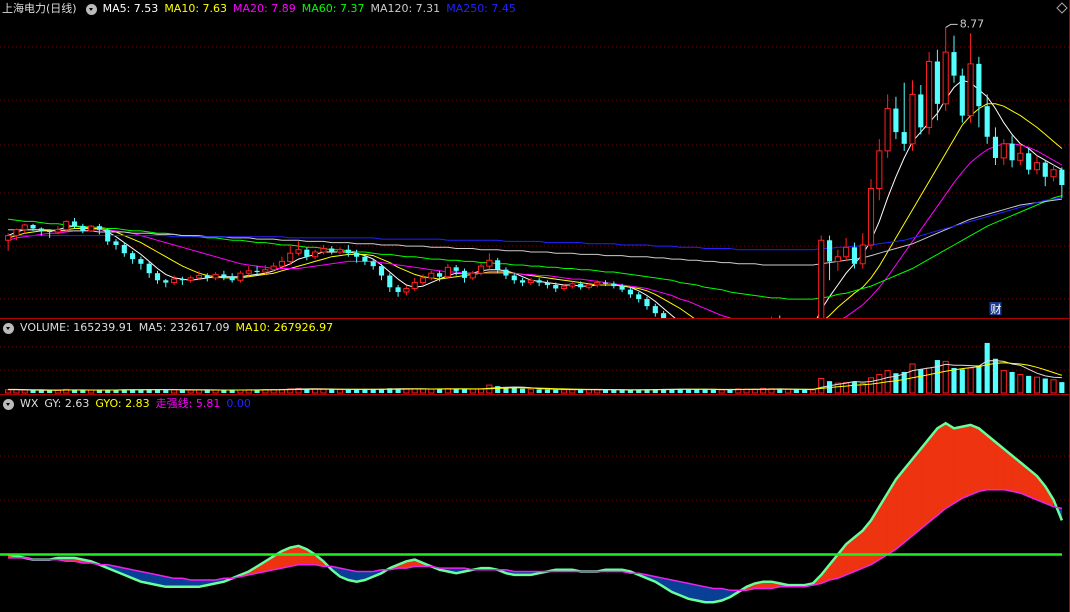 This screenshot has height=612, width=1070. I want to click on bear-area, so click(709, 594).